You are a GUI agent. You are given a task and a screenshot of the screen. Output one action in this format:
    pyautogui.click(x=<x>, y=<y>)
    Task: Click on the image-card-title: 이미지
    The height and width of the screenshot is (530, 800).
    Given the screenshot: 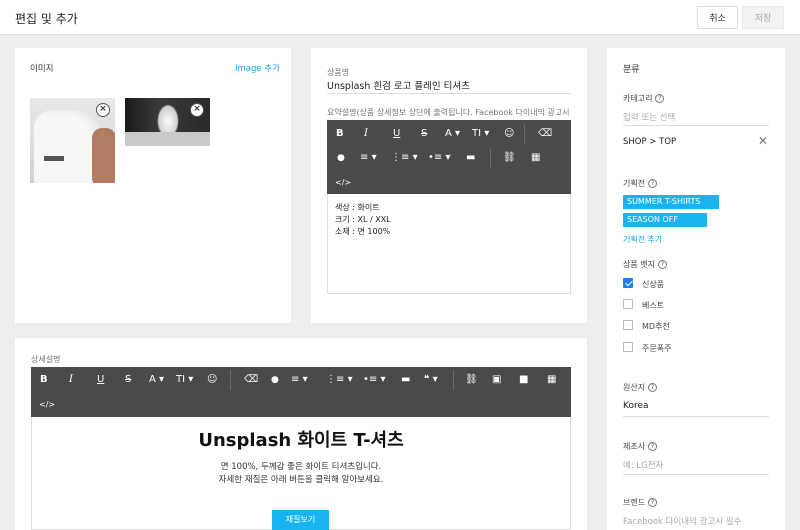 What is the action you would take?
    pyautogui.click(x=42, y=69)
    